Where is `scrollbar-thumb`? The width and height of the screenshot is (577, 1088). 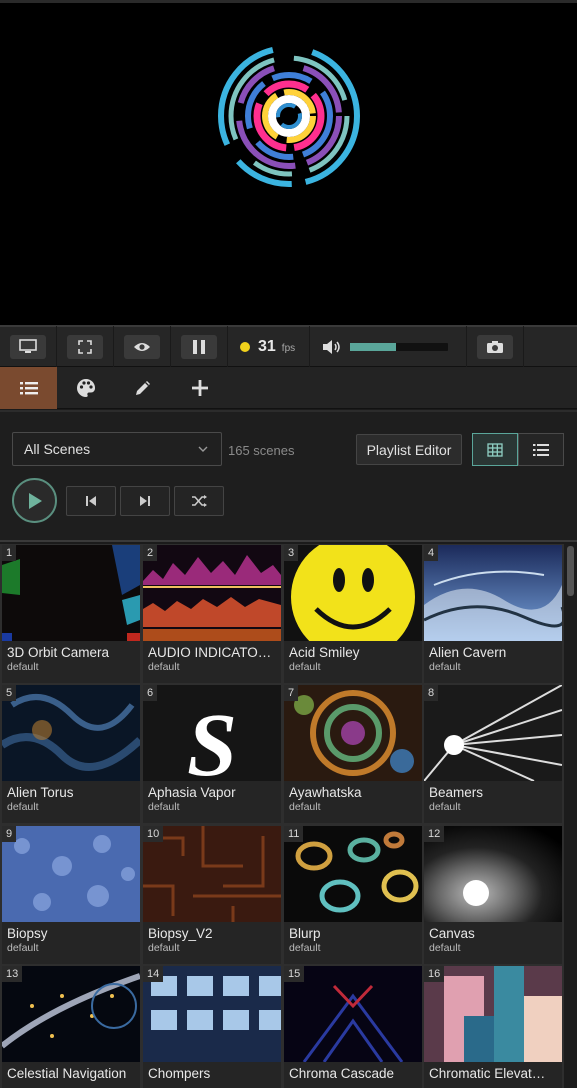
scrollbar-thumb is located at coordinates (570, 571).